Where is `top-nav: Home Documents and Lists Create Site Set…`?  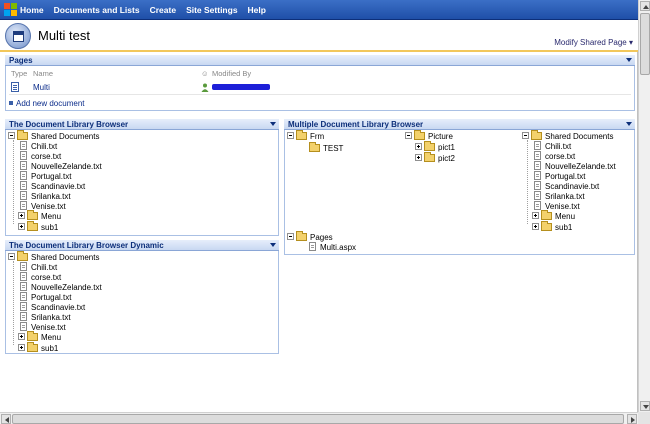 top-nav: Home Documents and Lists Create Site Set… is located at coordinates (319, 10).